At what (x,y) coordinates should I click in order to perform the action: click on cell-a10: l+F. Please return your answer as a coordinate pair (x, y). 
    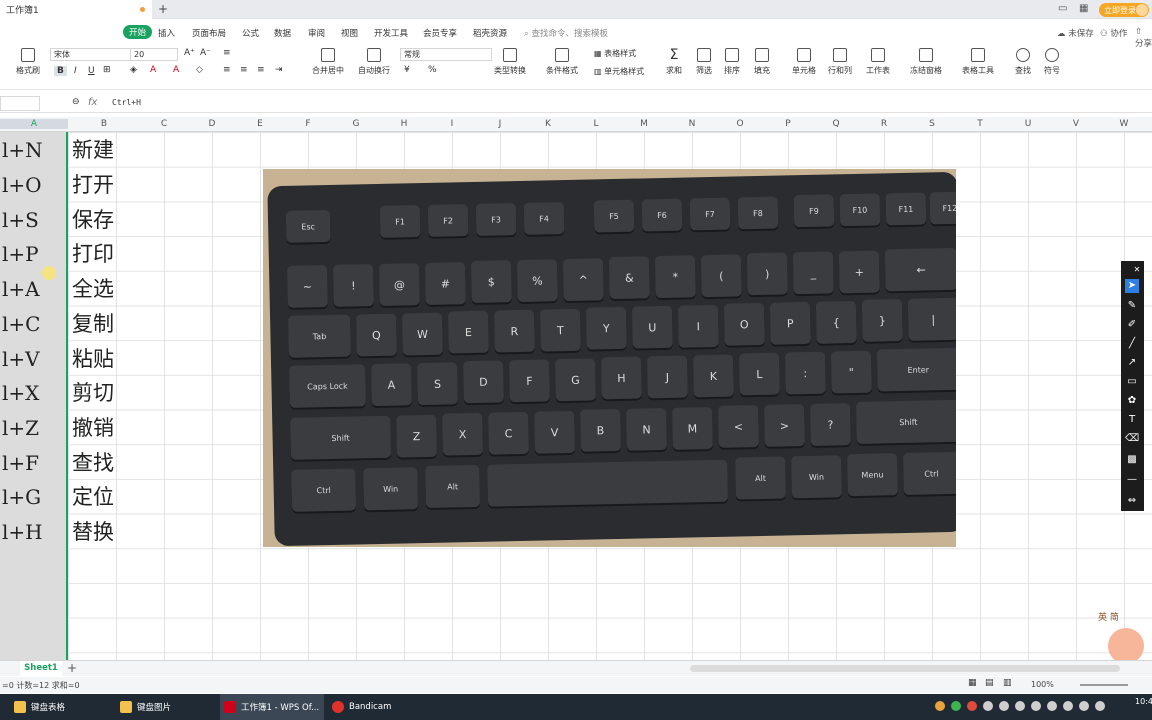
    Looking at the image, I should click on (34, 463).